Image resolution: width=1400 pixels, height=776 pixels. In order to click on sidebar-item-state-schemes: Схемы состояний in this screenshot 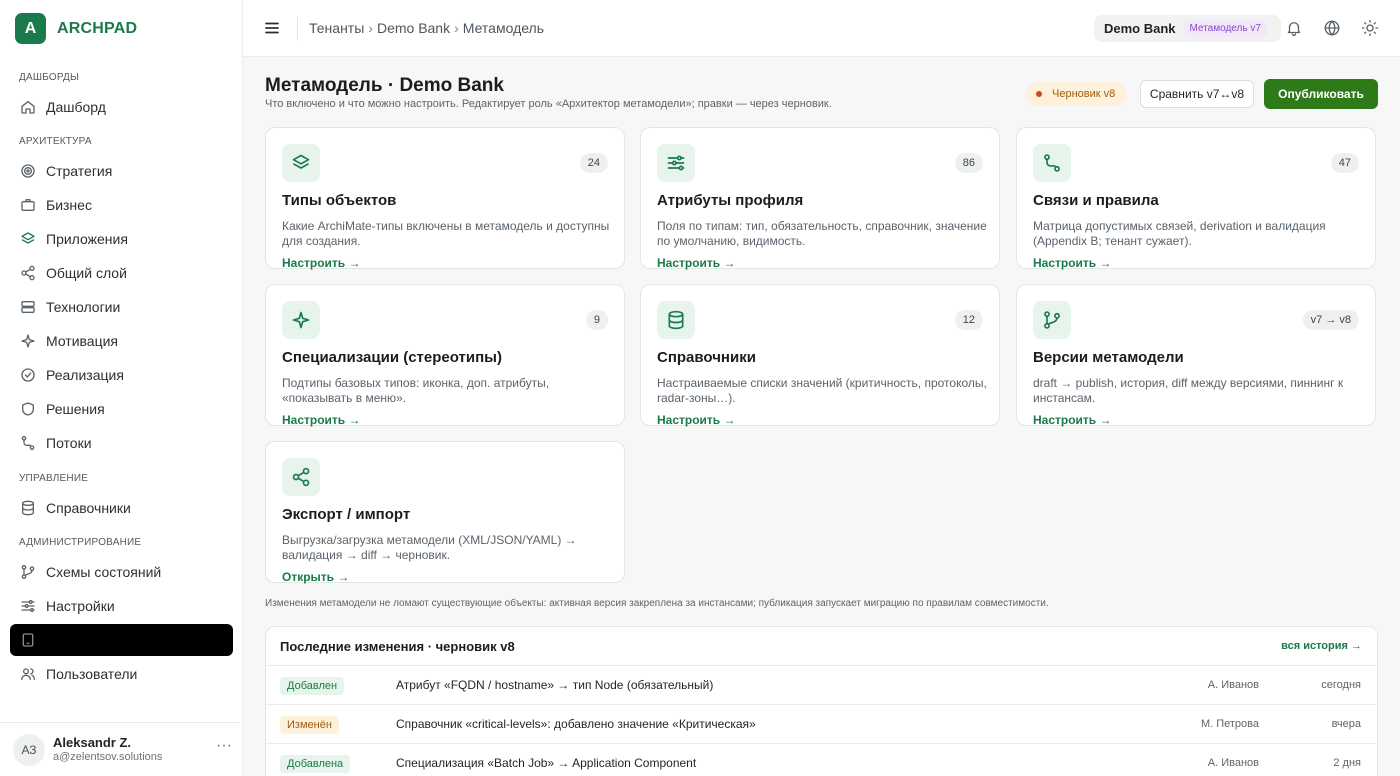, I will do `click(121, 572)`.